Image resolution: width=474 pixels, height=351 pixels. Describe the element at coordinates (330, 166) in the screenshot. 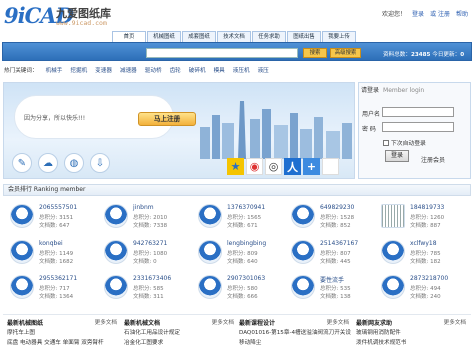

I see `blank-icon` at that location.